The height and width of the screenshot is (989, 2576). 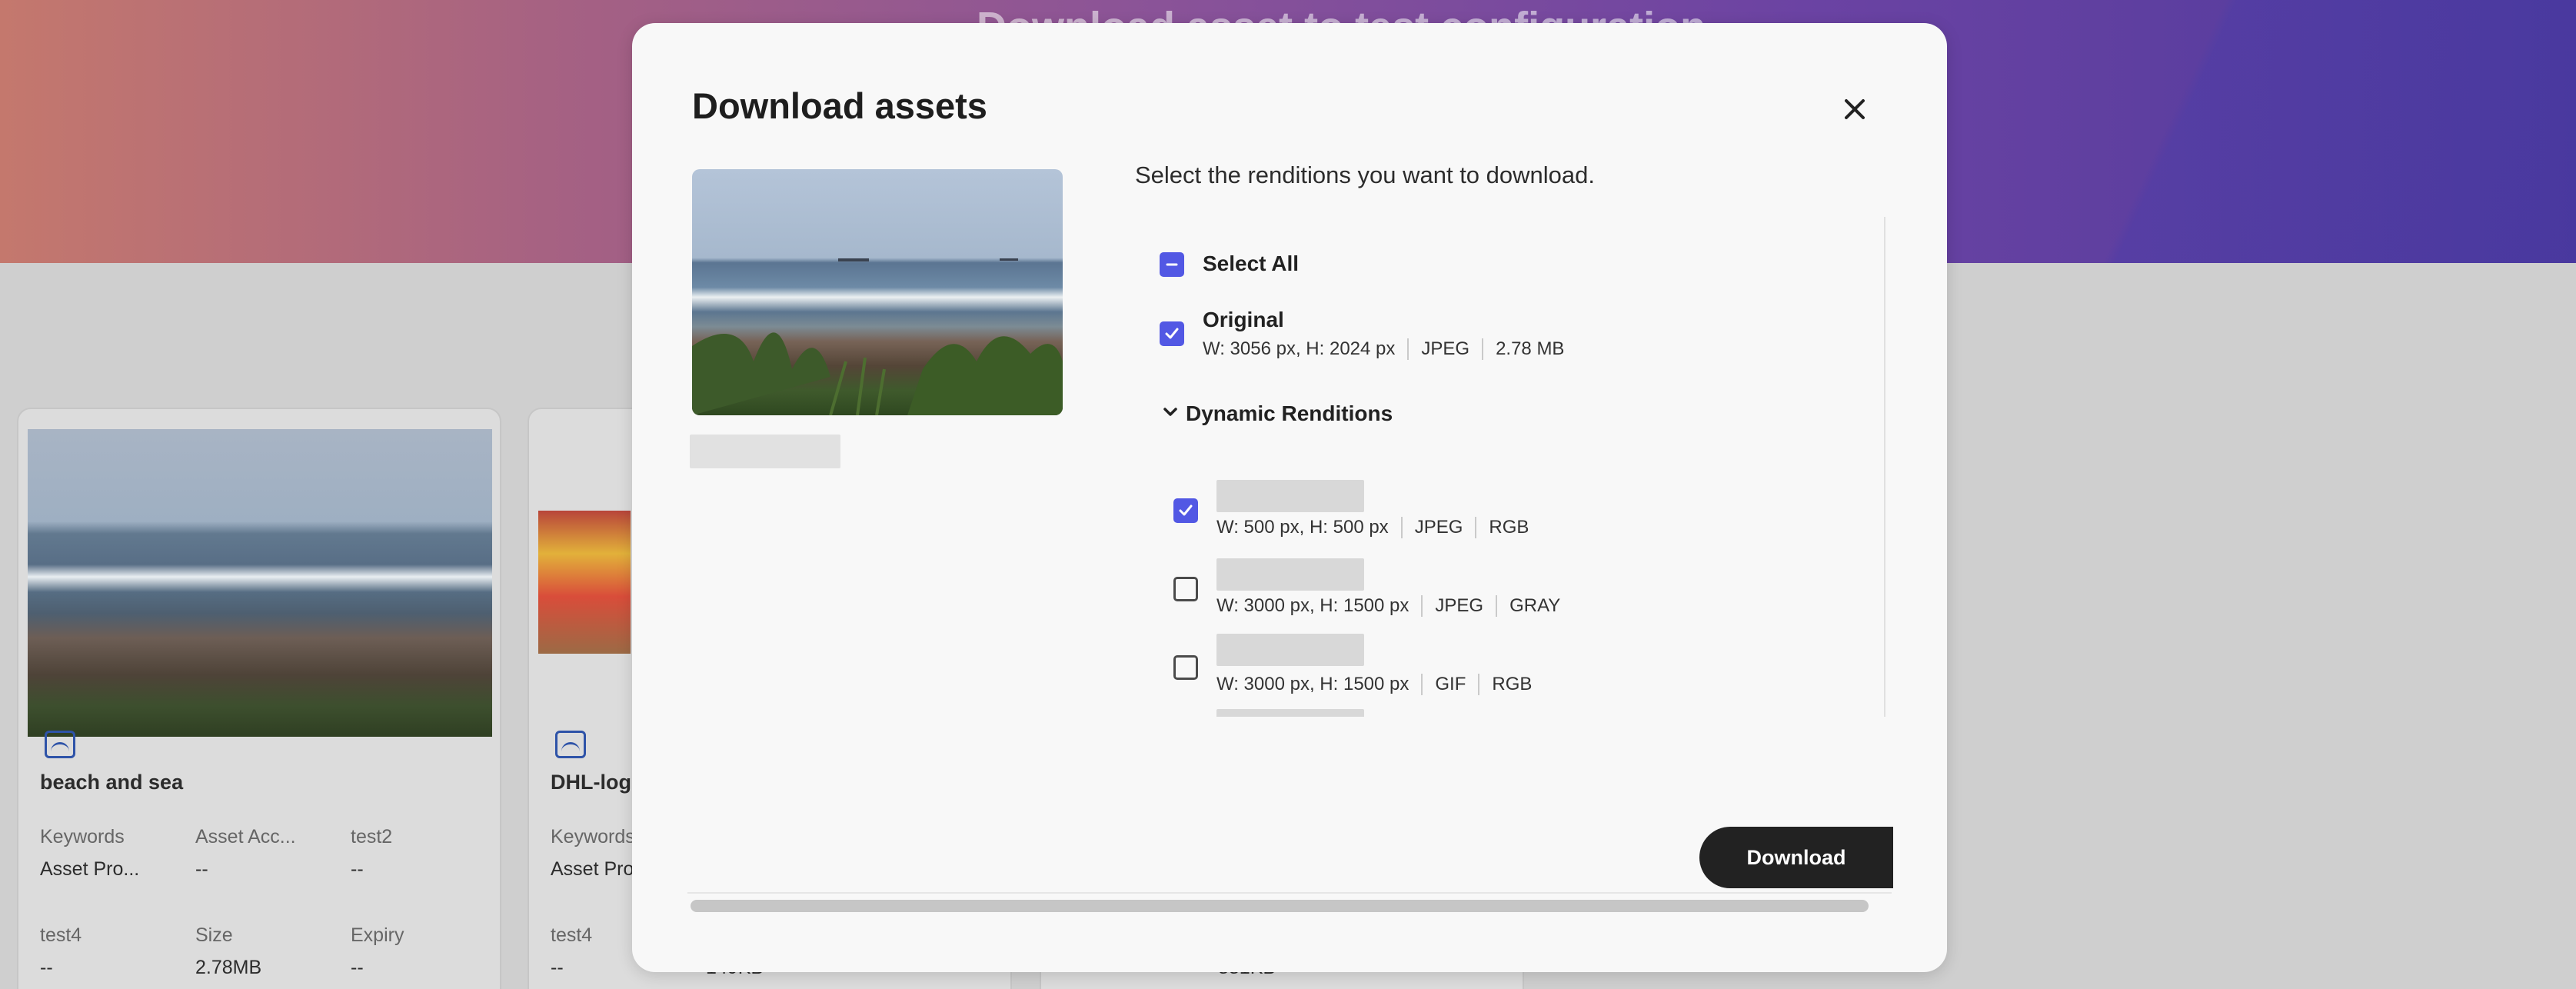 I want to click on rendition-meta: W: 500 px, H: 500 px JPEG RGB, so click(x=1372, y=527).